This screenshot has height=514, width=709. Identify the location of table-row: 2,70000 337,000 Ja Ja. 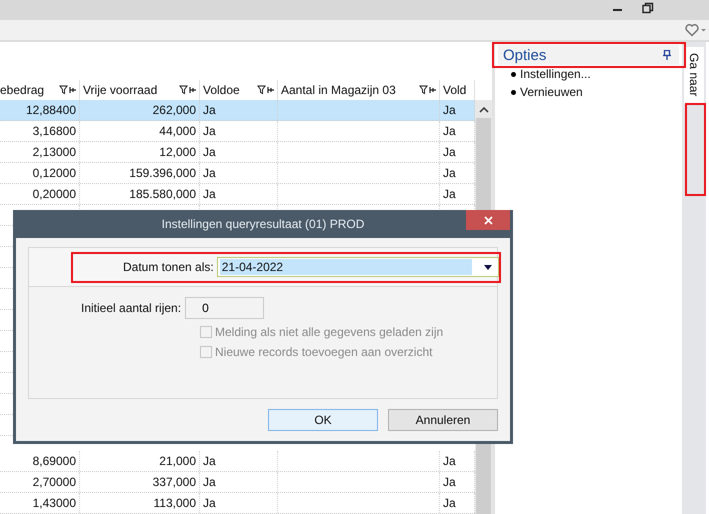
(237, 482).